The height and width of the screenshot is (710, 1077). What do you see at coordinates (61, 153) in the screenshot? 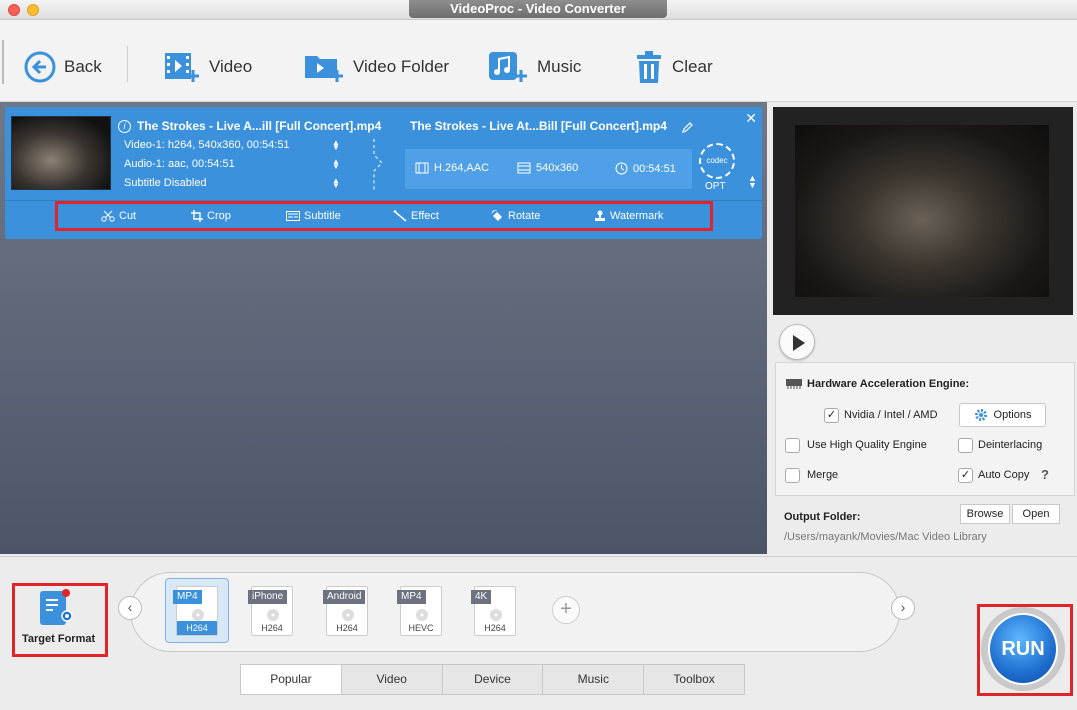
I see `video-thumbnail` at bounding box center [61, 153].